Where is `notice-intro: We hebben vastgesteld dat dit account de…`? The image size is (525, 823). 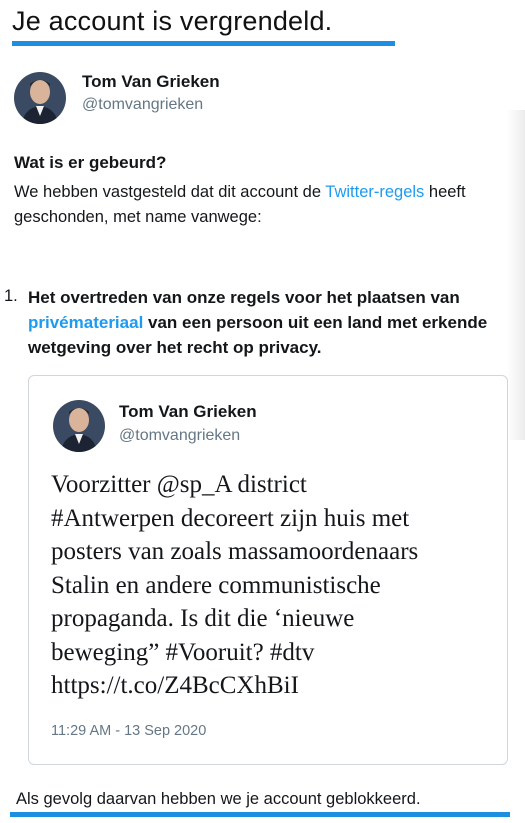
notice-intro: We hebben vastgesteld dat dit account de… is located at coordinates (259, 205).